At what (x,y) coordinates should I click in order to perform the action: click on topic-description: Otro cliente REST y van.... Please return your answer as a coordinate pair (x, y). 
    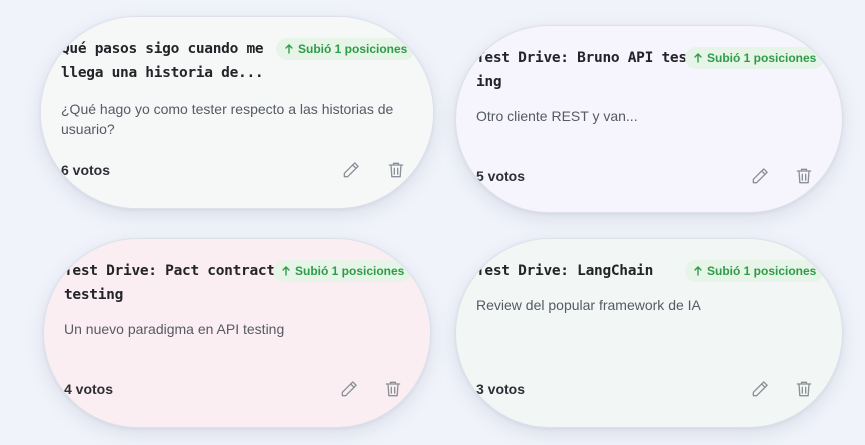
    Looking at the image, I should click on (557, 116).